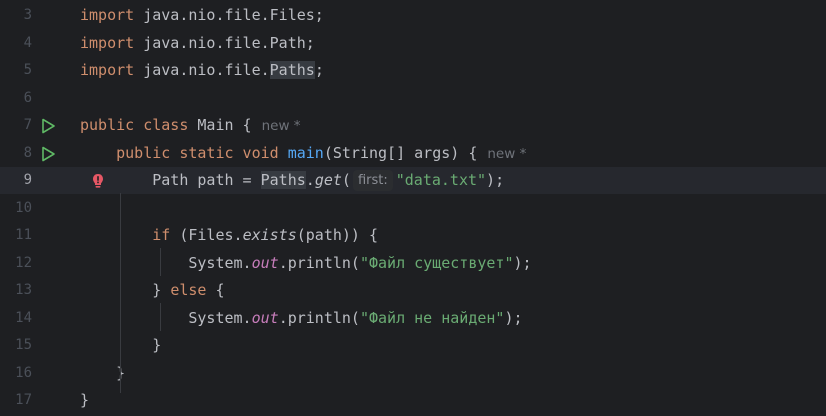  What do you see at coordinates (346, 180) in the screenshot?
I see `code-token: (` at bounding box center [346, 180].